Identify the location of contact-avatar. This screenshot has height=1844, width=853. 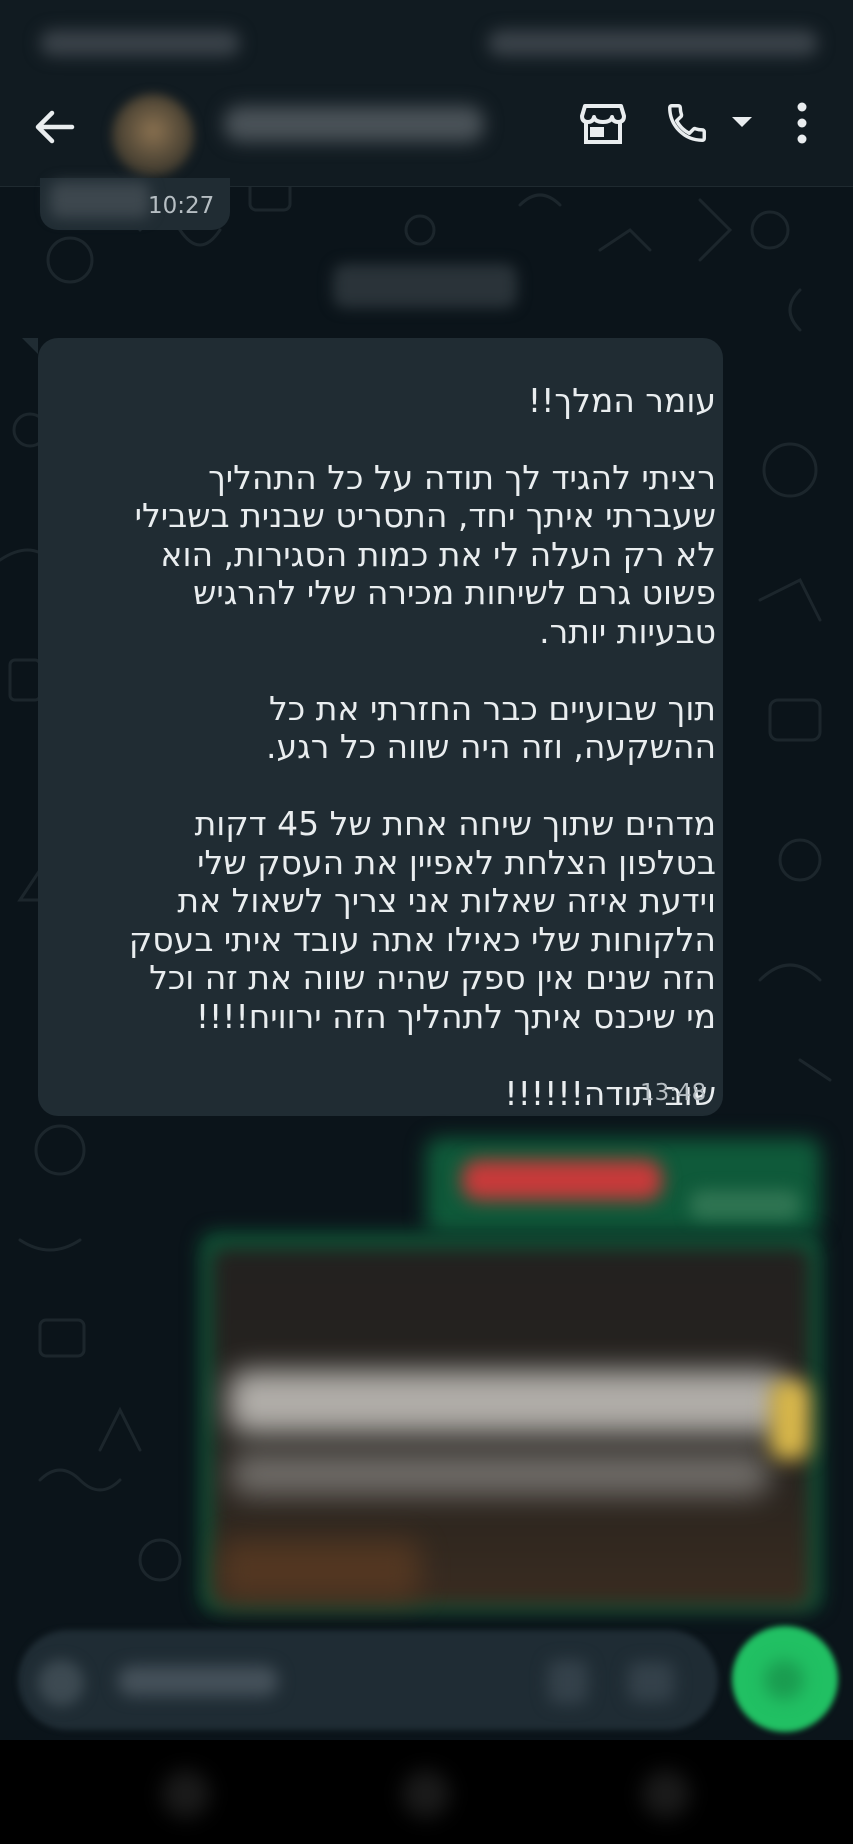
(153, 135).